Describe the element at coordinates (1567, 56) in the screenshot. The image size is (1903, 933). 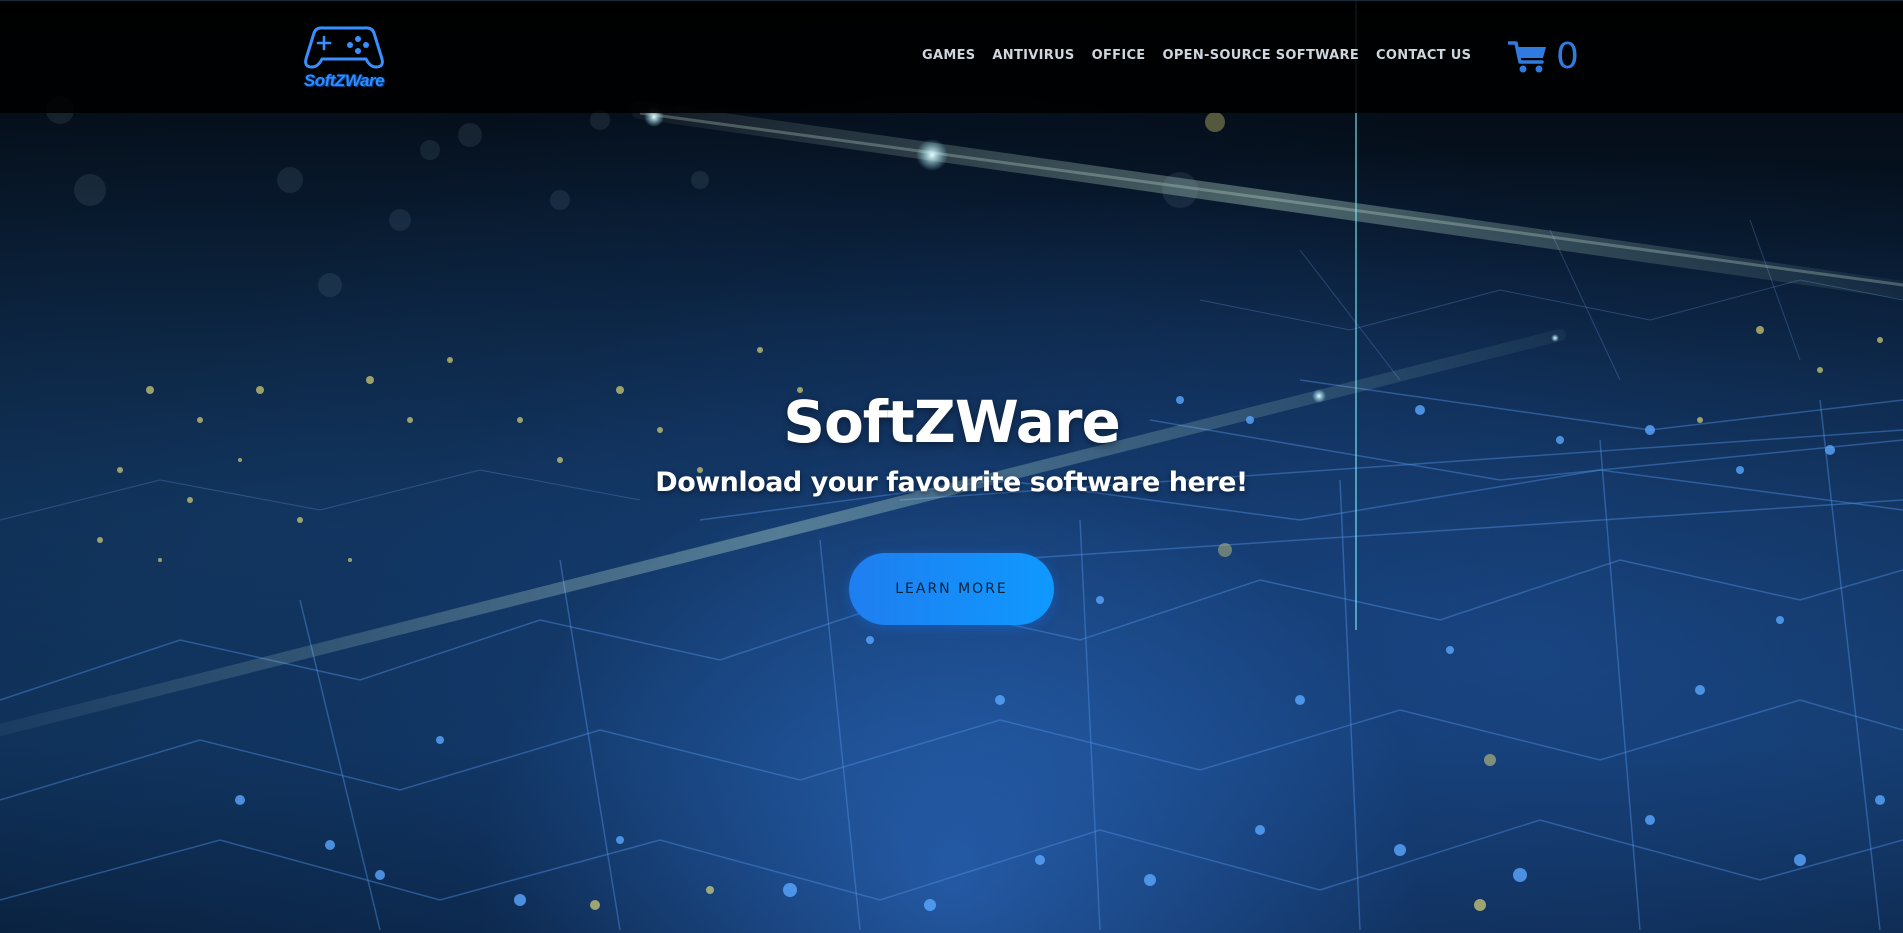
I see `cart-count: 0` at that location.